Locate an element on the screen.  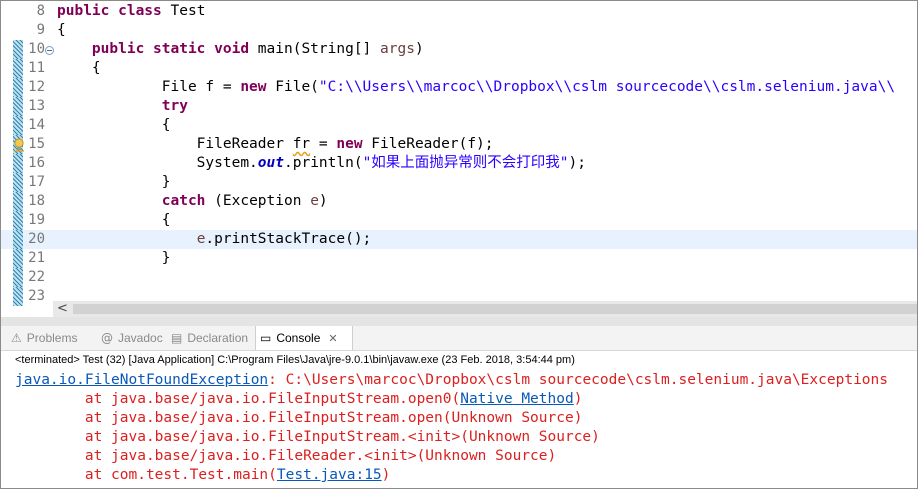
code-line: 20 e.printStackTrace(); is located at coordinates (459, 239).